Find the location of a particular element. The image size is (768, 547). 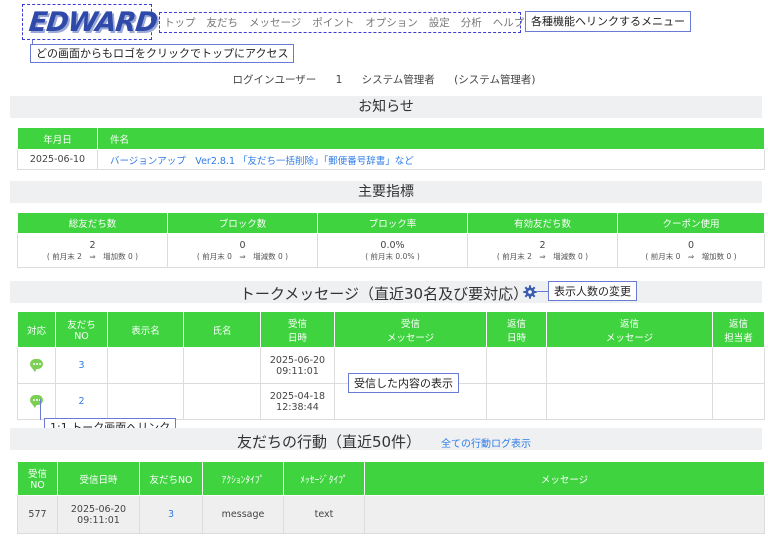

nav-point: ポイント is located at coordinates (333, 22).